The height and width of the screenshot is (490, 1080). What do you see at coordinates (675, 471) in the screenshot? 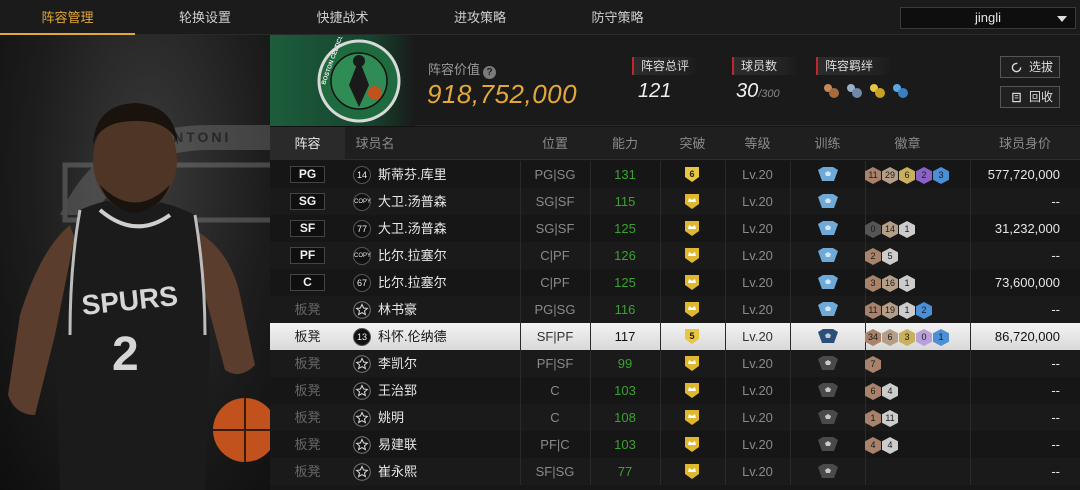
I see `table-row: 板凳 崔永熙 SF|SG 77 Lv.20 --` at bounding box center [675, 471].